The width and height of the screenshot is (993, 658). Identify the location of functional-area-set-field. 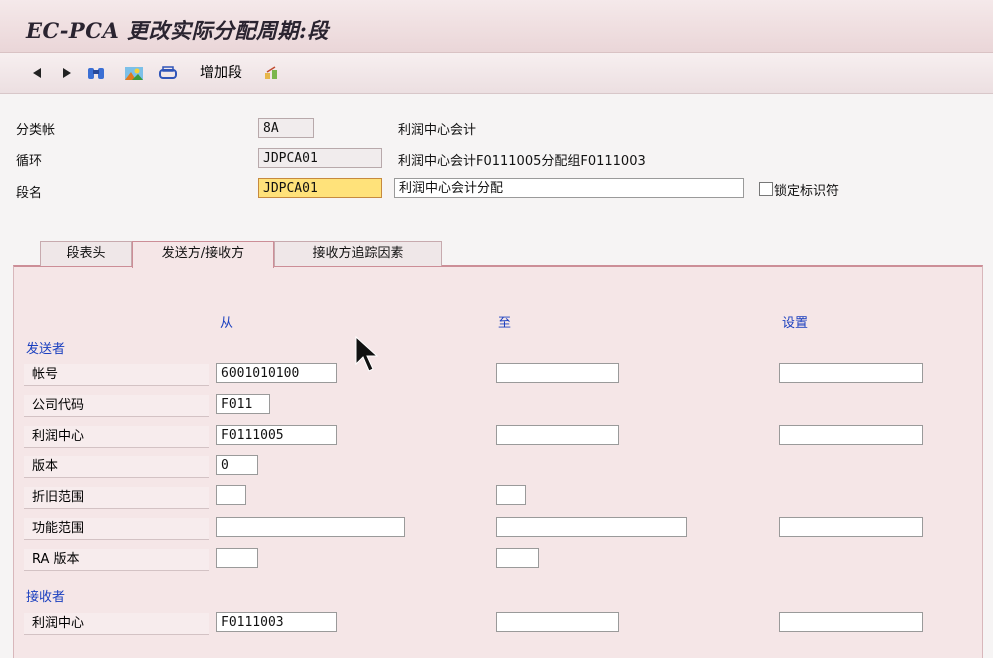
(851, 527).